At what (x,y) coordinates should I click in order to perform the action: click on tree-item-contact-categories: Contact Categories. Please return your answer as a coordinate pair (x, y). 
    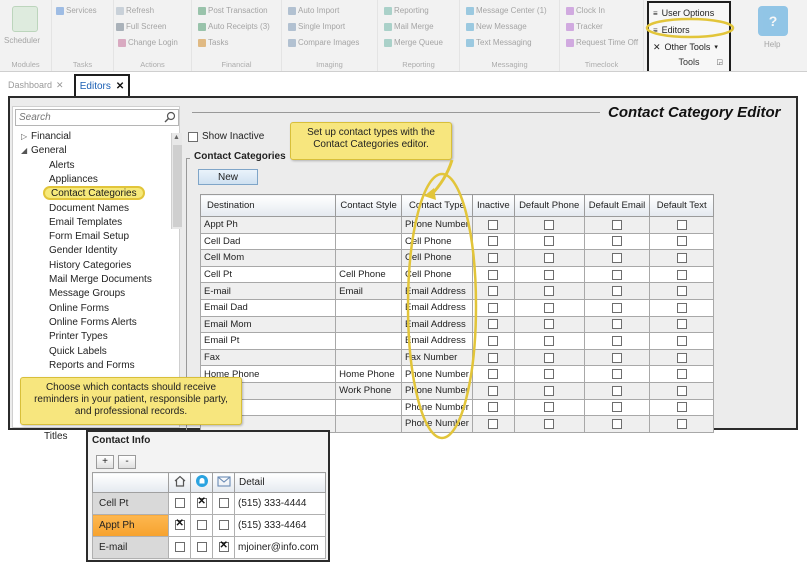
    Looking at the image, I should click on (94, 193).